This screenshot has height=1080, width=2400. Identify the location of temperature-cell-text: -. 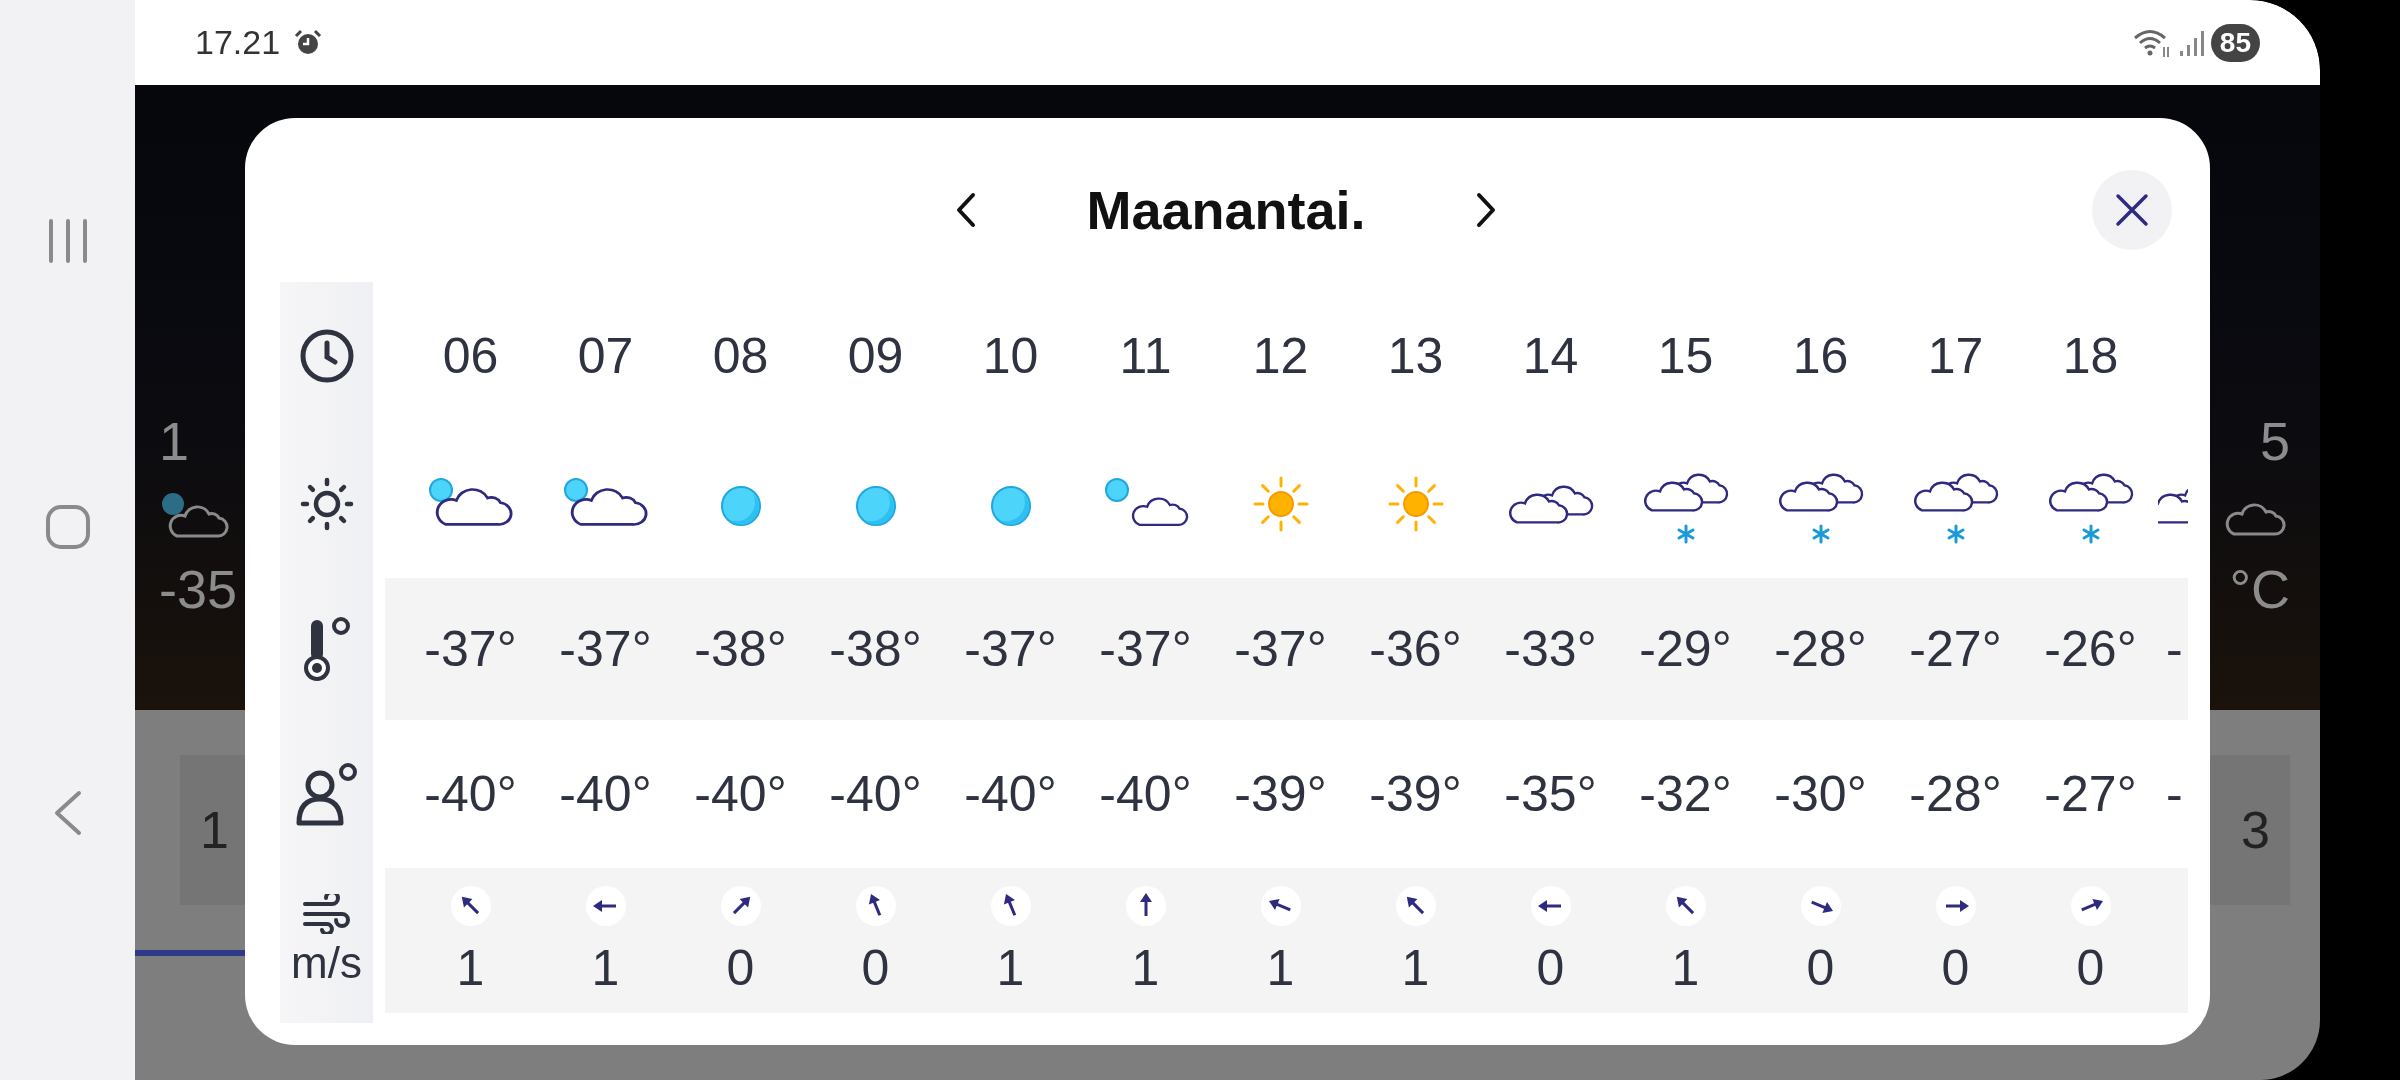
(2174, 649).